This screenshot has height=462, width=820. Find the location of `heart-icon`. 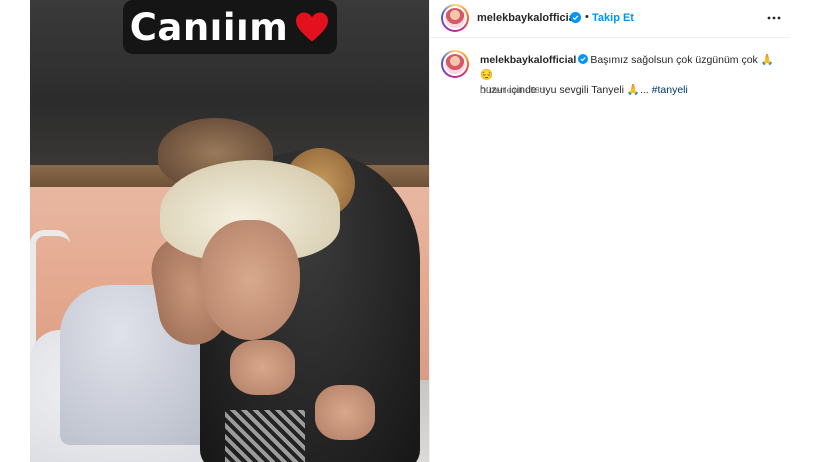

heart-icon is located at coordinates (312, 27).